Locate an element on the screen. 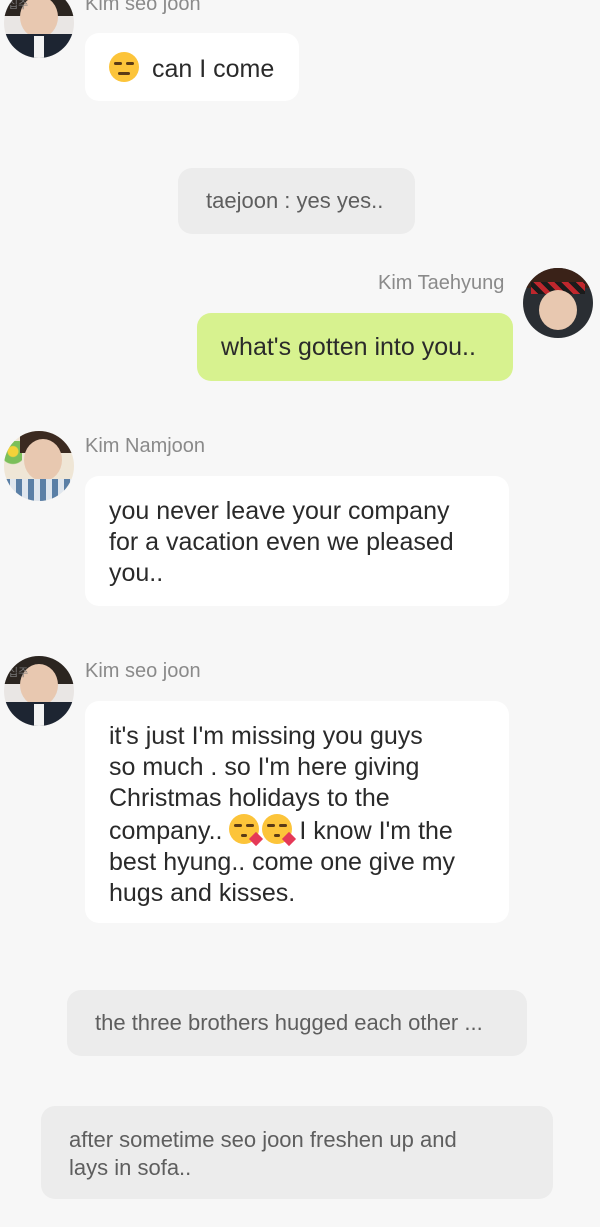  message-line: for a vacation even we pleased is located at coordinates (281, 542).